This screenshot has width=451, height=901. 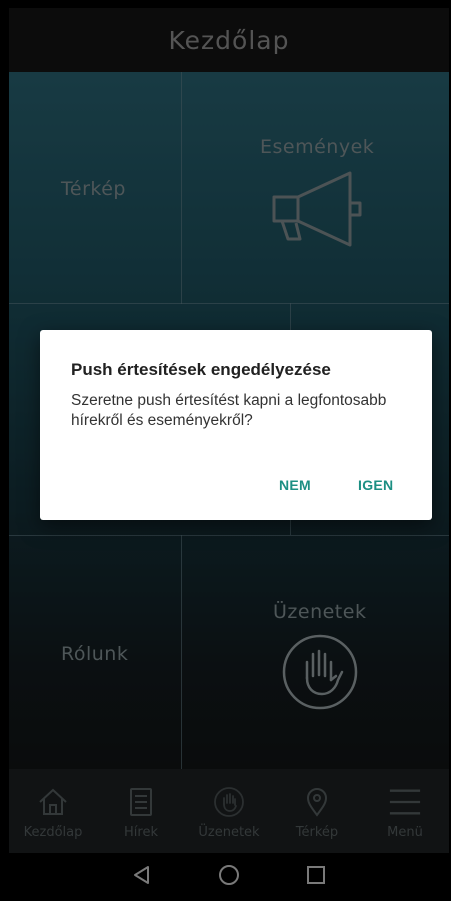 I want to click on dialog-title: Push értesítések engedélyezése, so click(x=201, y=369).